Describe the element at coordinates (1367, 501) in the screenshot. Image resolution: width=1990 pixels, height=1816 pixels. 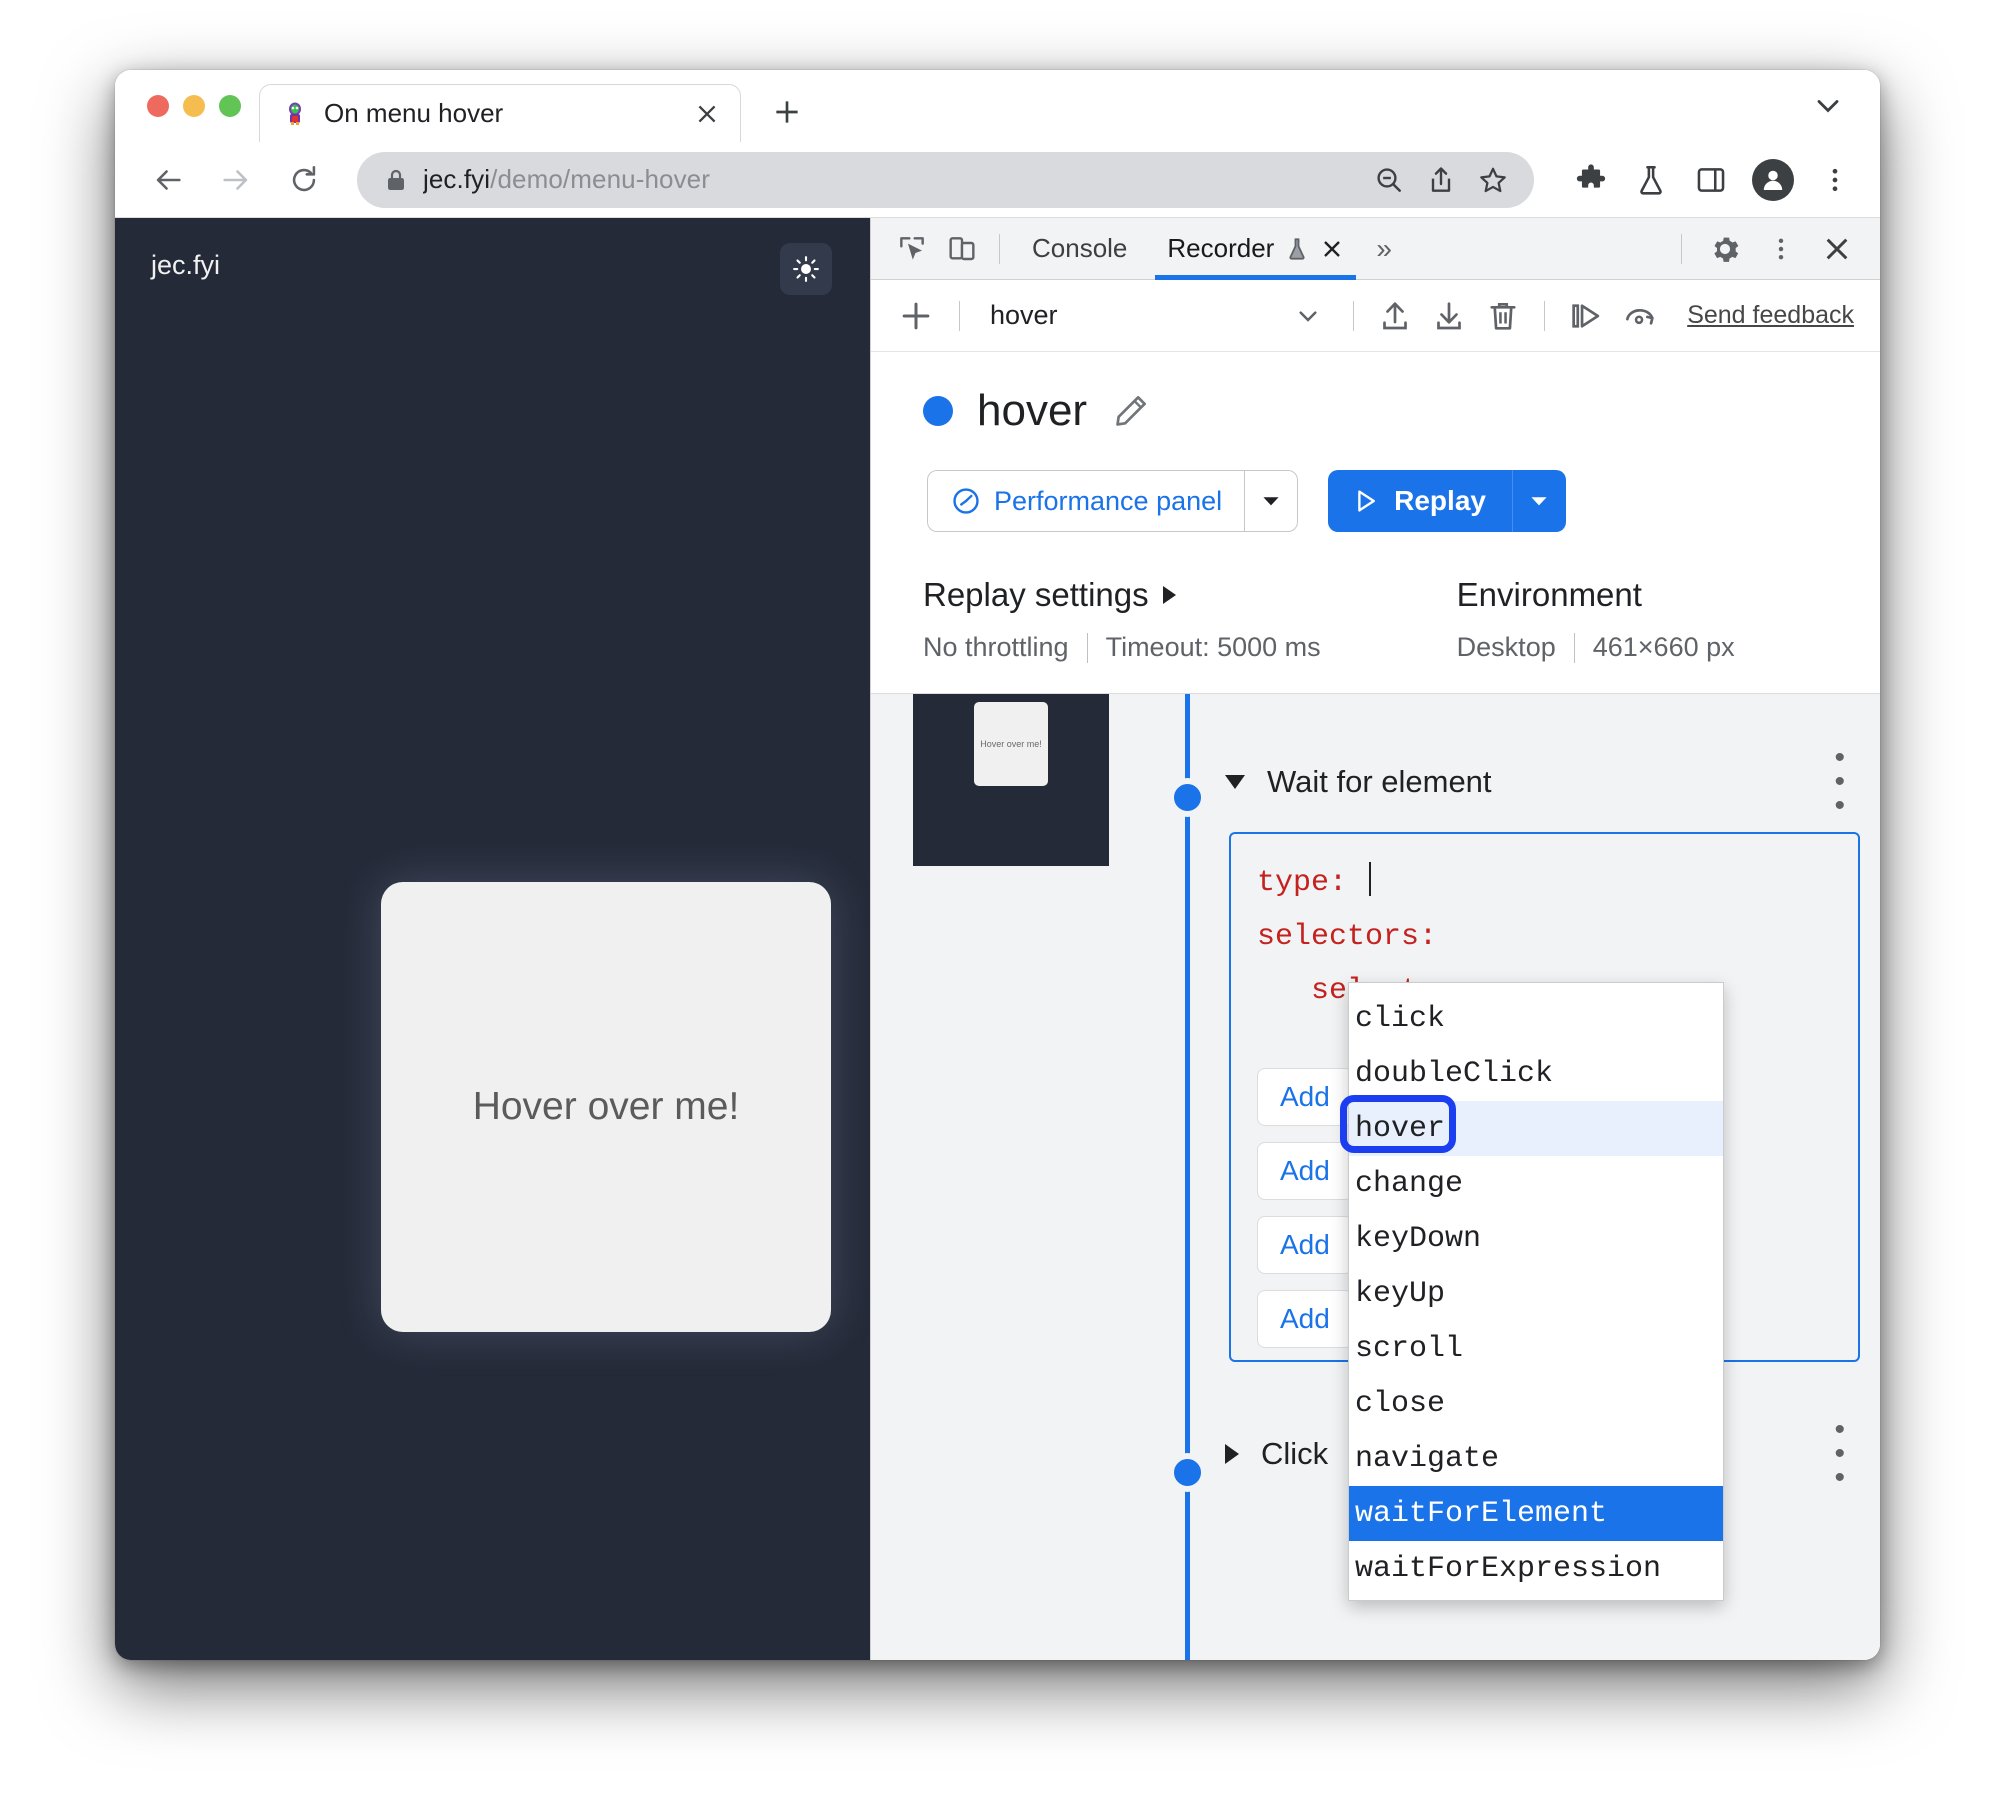
I see `play-triangle-icon` at that location.